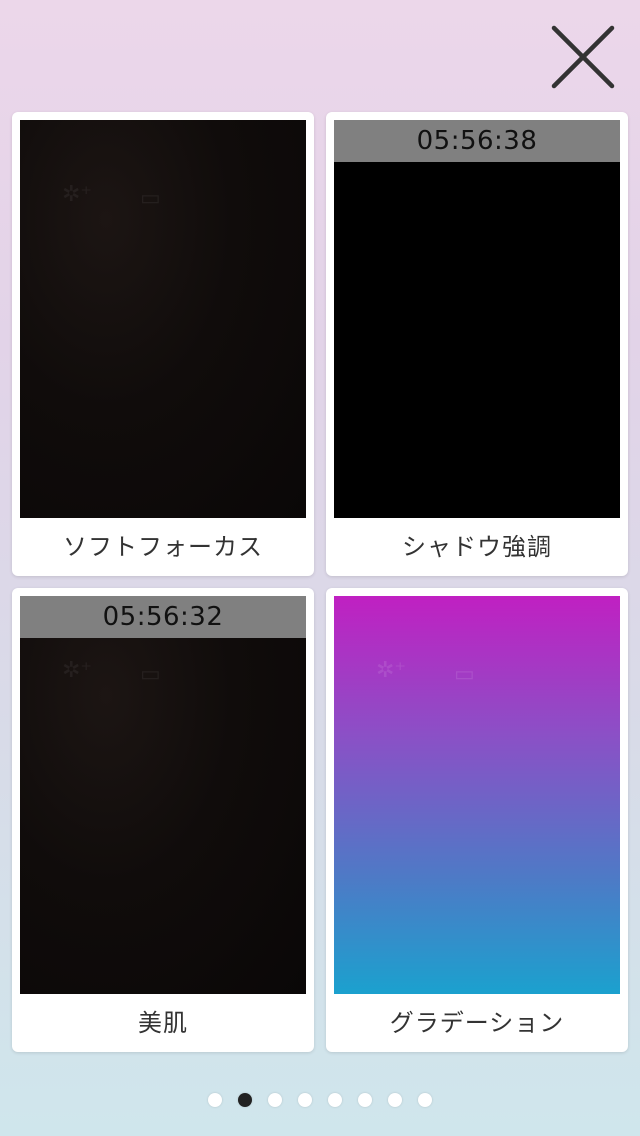 Image resolution: width=640 pixels, height=1136 pixels. What do you see at coordinates (163, 617) in the screenshot?
I see `timestamp-bar: 05:56:32` at bounding box center [163, 617].